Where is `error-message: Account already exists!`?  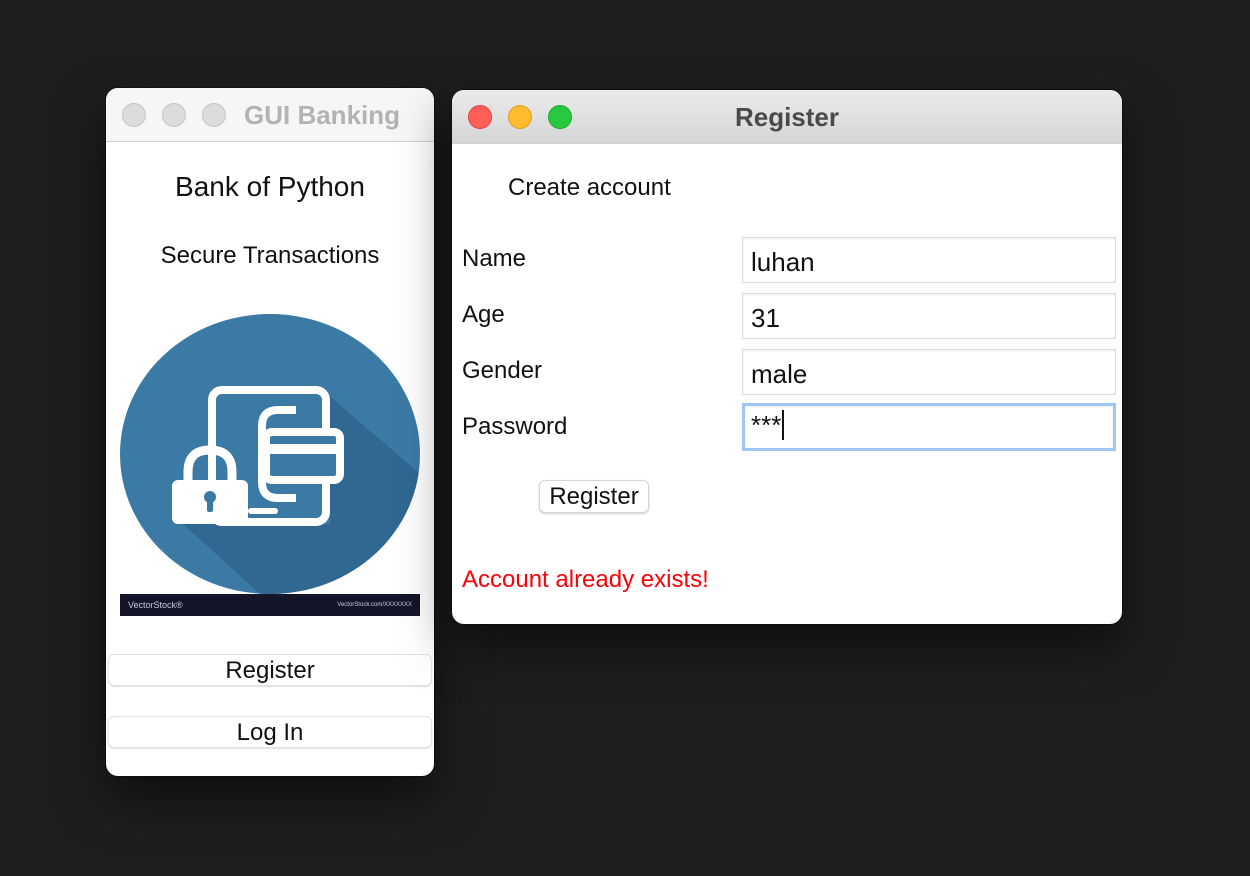 error-message: Account already exists! is located at coordinates (585, 579).